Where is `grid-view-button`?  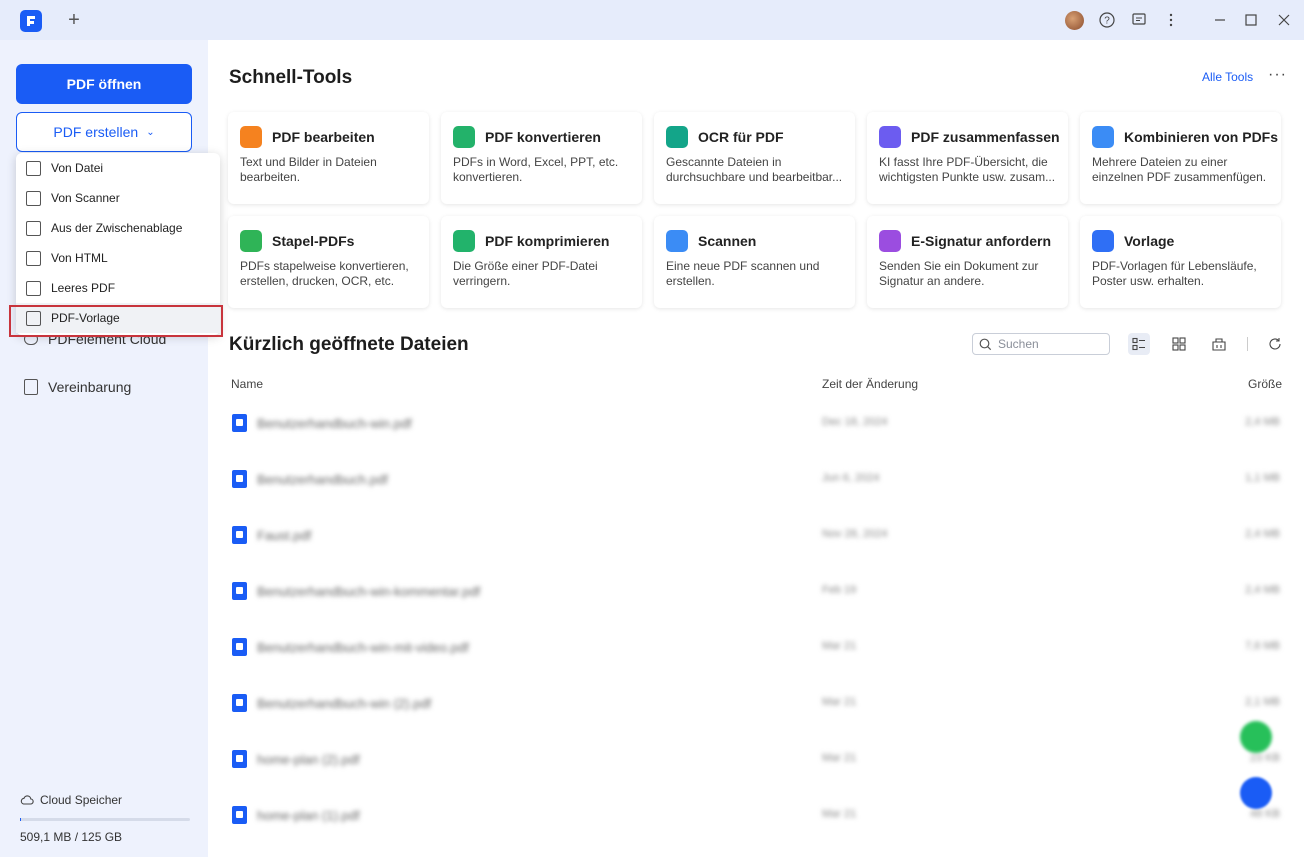 grid-view-button is located at coordinates (1179, 344).